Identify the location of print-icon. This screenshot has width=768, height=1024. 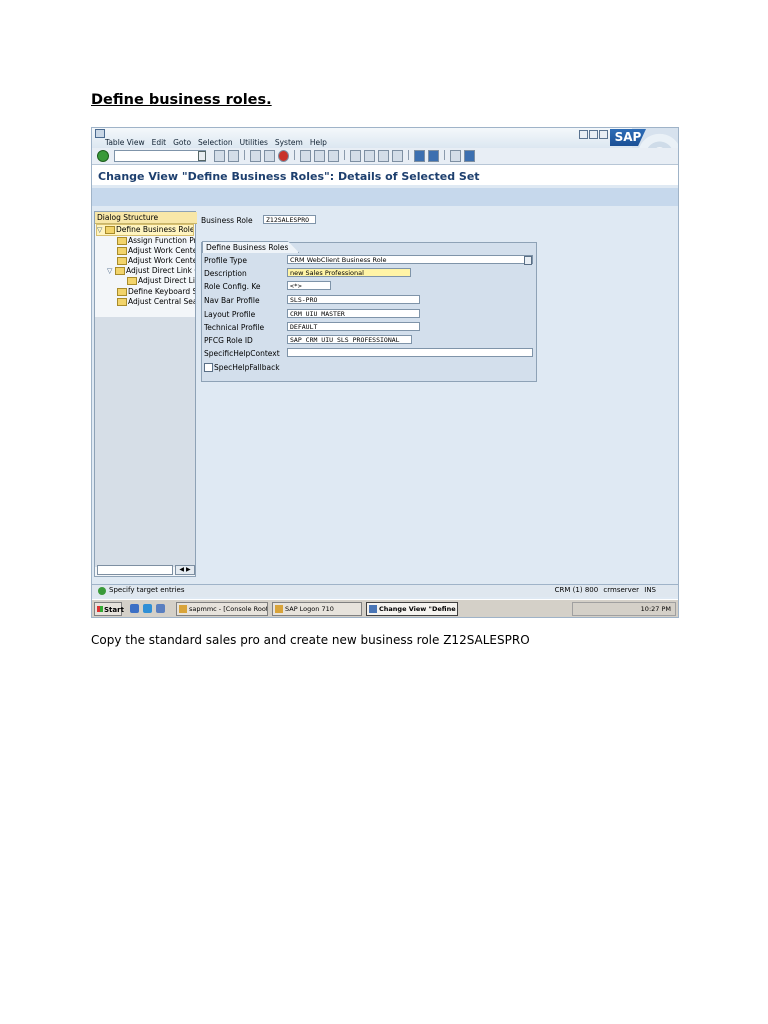
(305, 156).